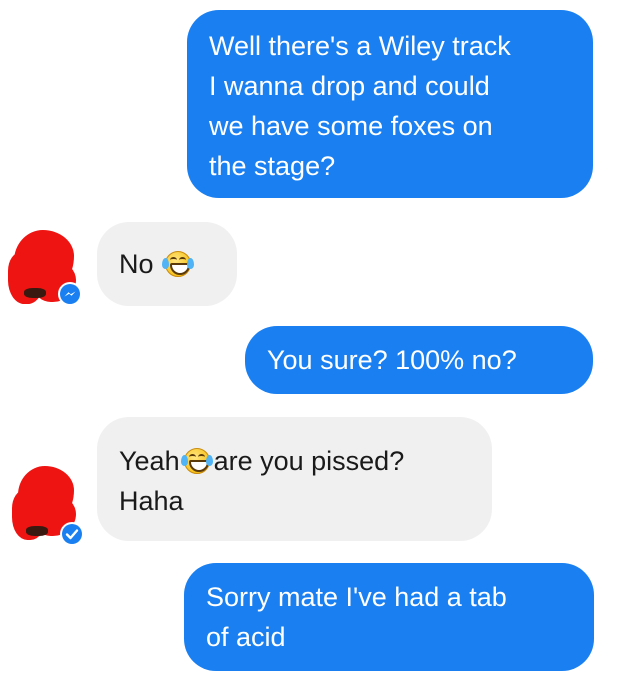 The image size is (624, 681). What do you see at coordinates (351, 126) in the screenshot?
I see `message-line: we have some foxes on` at bounding box center [351, 126].